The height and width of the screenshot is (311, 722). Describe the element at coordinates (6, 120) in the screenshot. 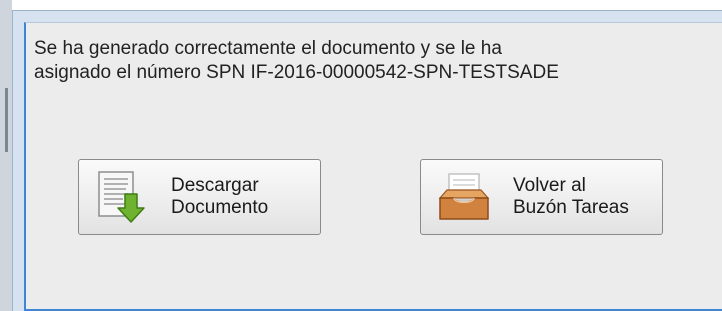

I see `scrollbar-mark` at that location.